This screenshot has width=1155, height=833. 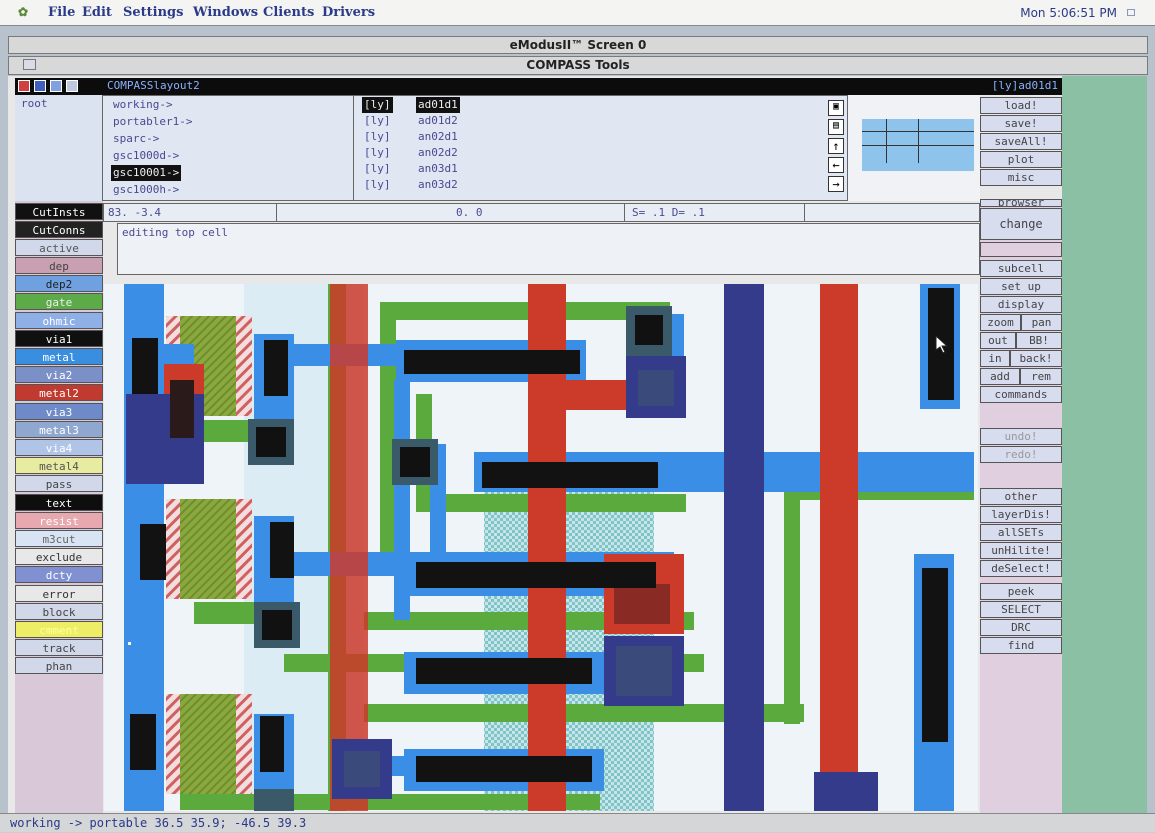 I want to click on file-button: load!, so click(x=1021, y=105).